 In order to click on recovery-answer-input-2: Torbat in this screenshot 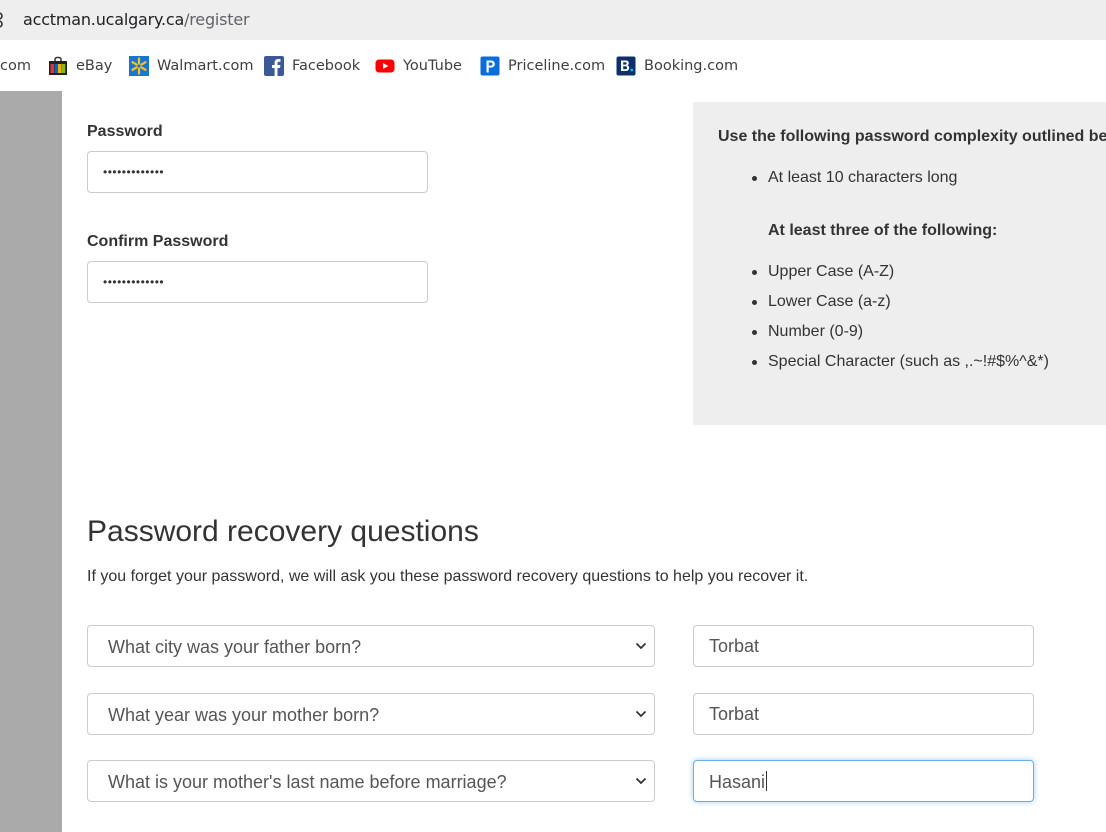, I will do `click(863, 714)`.